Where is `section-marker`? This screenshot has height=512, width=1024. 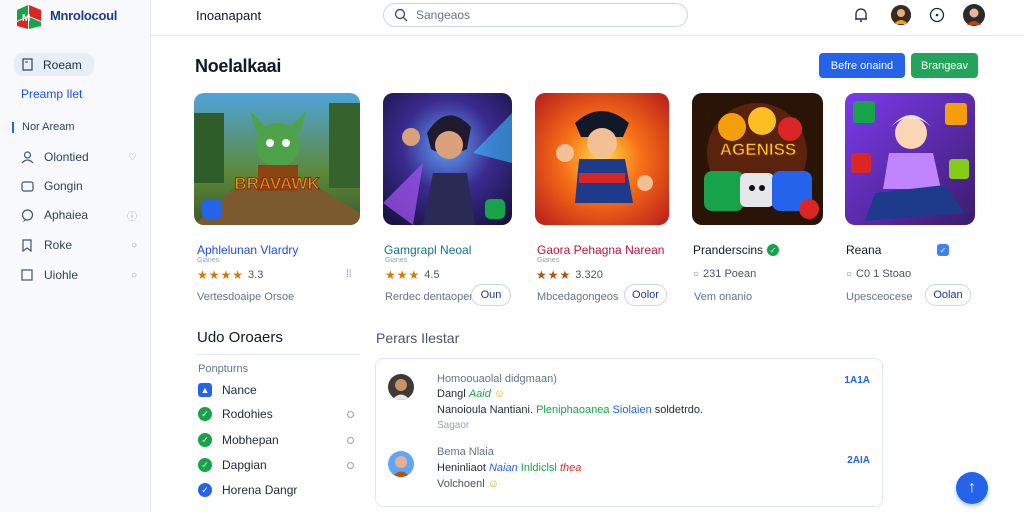 section-marker is located at coordinates (13, 127).